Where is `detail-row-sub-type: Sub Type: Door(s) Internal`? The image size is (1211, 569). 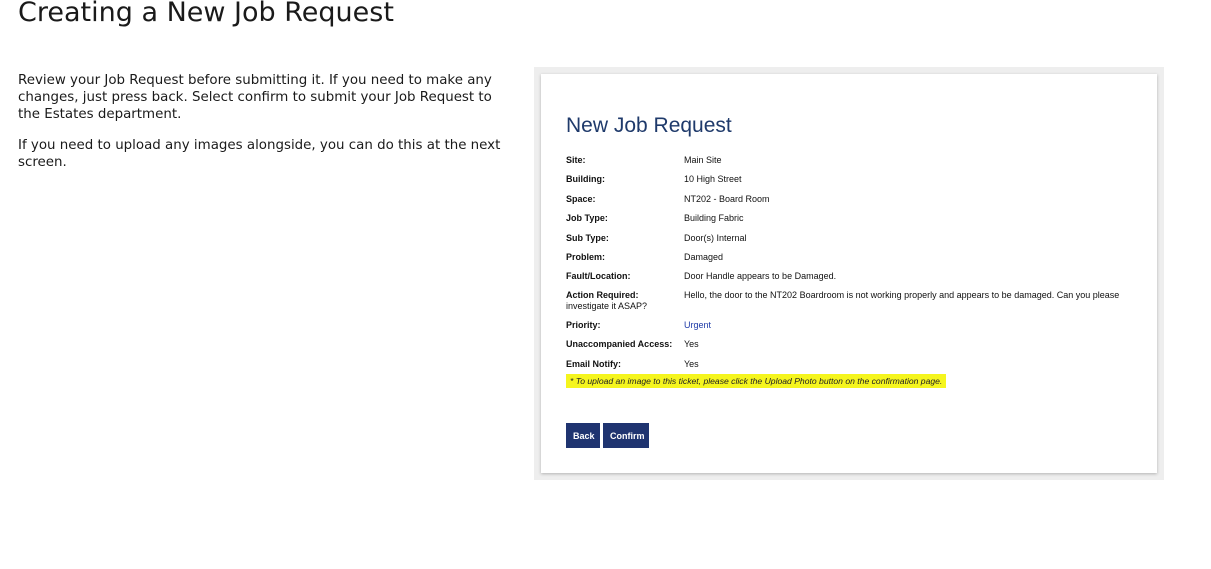 detail-row-sub-type: Sub Type: Door(s) Internal is located at coordinates (851, 241).